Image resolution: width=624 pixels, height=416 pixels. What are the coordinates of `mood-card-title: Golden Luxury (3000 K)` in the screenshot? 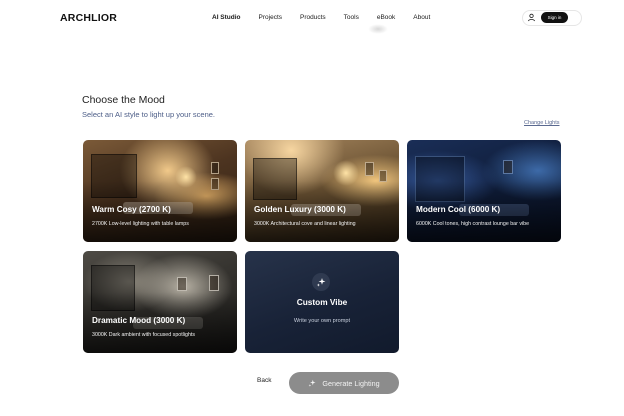 It's located at (300, 209).